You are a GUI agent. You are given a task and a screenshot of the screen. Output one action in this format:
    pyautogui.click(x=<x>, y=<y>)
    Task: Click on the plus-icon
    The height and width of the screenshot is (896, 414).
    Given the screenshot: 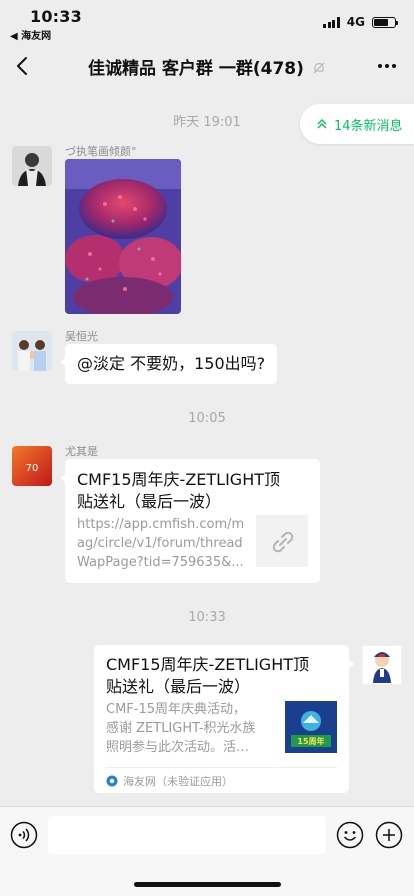 What is the action you would take?
    pyautogui.click(x=389, y=835)
    